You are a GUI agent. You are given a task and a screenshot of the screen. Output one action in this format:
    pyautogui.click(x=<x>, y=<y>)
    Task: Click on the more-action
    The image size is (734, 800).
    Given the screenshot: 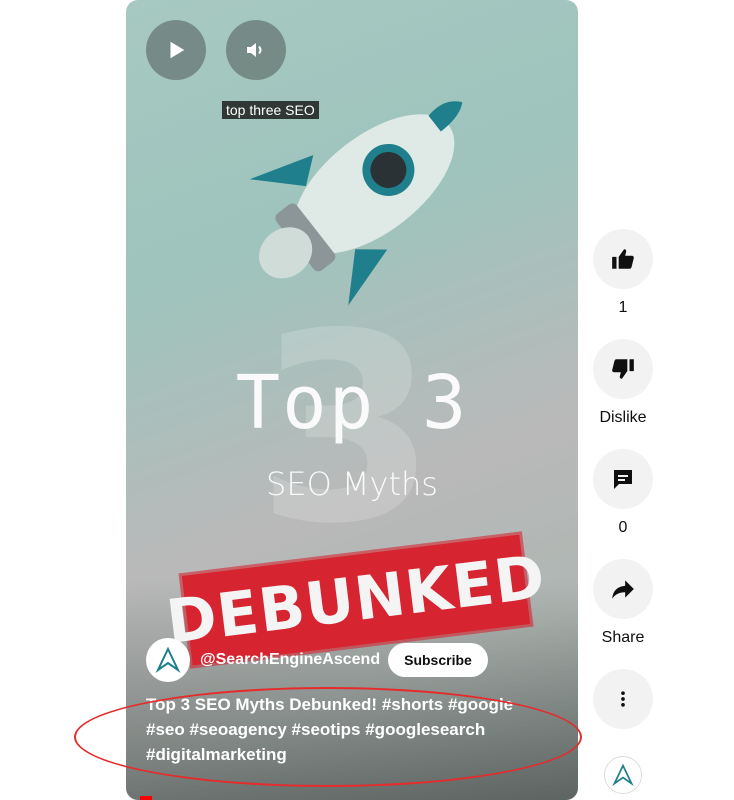 What is the action you would take?
    pyautogui.click(x=623, y=699)
    